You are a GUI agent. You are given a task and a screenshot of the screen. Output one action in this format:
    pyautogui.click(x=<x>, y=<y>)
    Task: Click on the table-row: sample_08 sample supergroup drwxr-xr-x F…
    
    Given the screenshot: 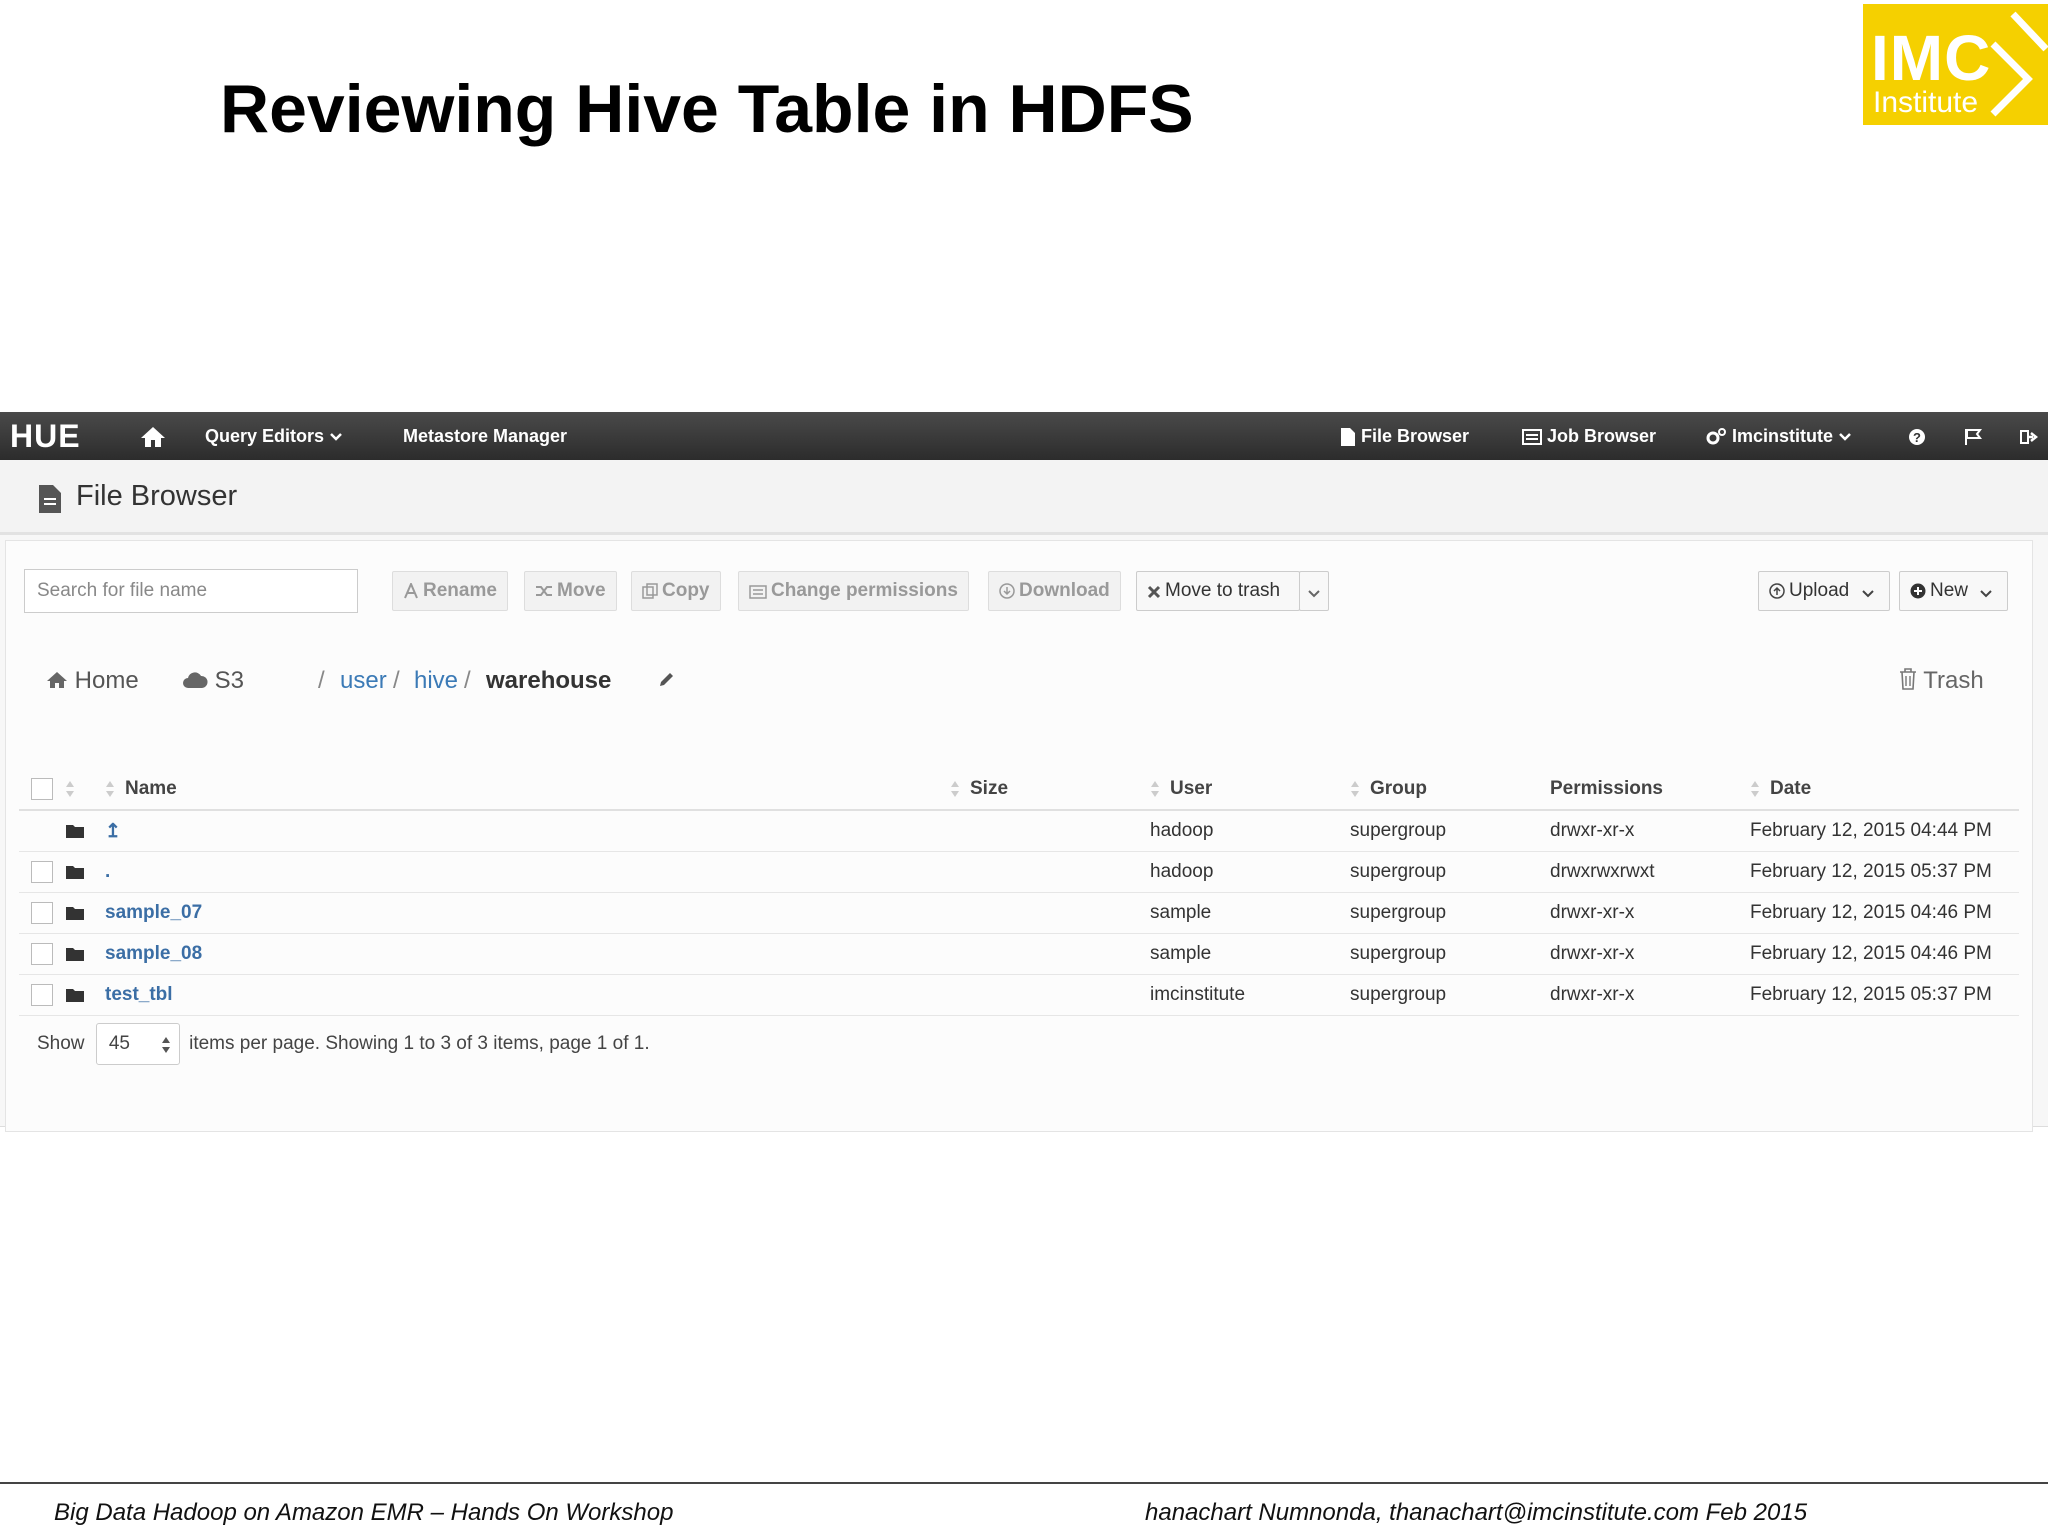 What is the action you would take?
    pyautogui.click(x=1019, y=954)
    